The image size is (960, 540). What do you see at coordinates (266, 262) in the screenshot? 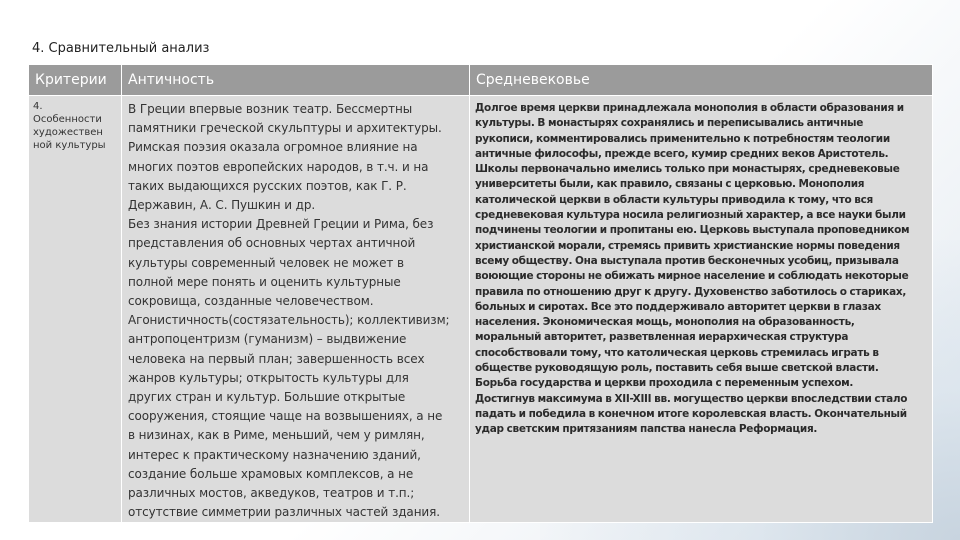
I see `text-line: культуры современный человек не может в` at bounding box center [266, 262].